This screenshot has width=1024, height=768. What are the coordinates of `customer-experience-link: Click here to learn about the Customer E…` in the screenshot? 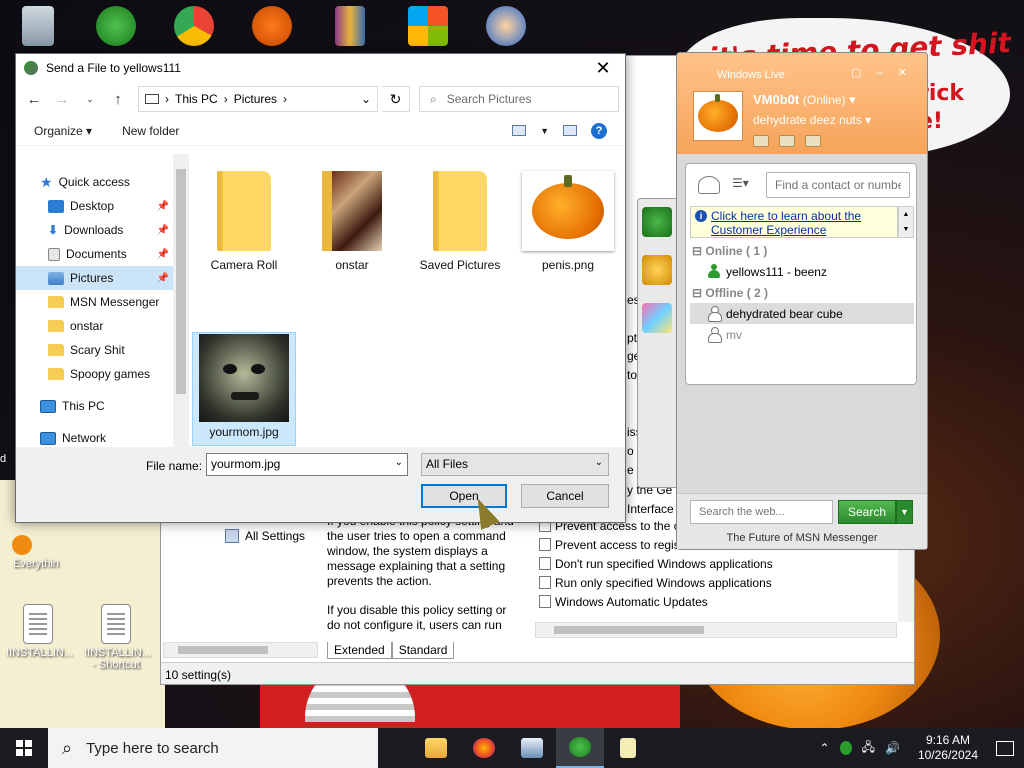 It's located at (786, 223).